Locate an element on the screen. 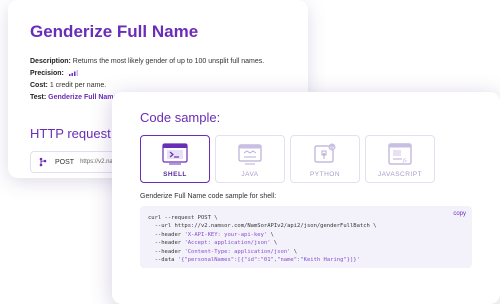  code-sample-title: Code sample: is located at coordinates (180, 117).